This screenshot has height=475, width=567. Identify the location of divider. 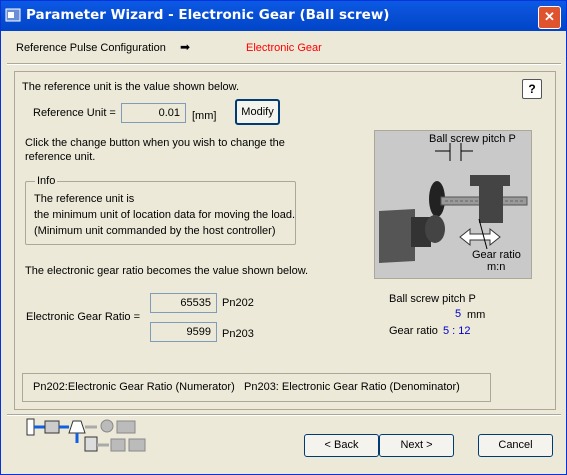
(284, 64).